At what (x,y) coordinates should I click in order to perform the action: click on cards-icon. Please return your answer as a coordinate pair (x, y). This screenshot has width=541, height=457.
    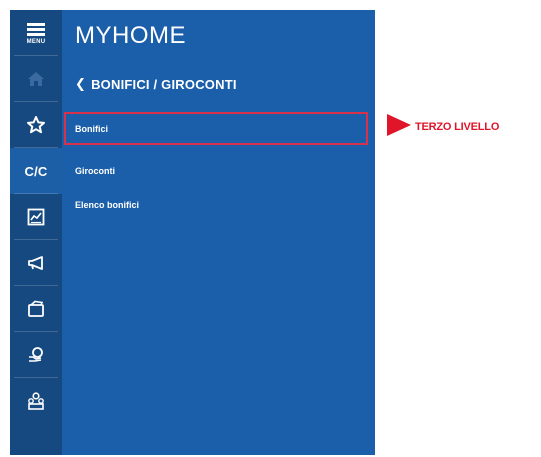
    Looking at the image, I should click on (36, 308).